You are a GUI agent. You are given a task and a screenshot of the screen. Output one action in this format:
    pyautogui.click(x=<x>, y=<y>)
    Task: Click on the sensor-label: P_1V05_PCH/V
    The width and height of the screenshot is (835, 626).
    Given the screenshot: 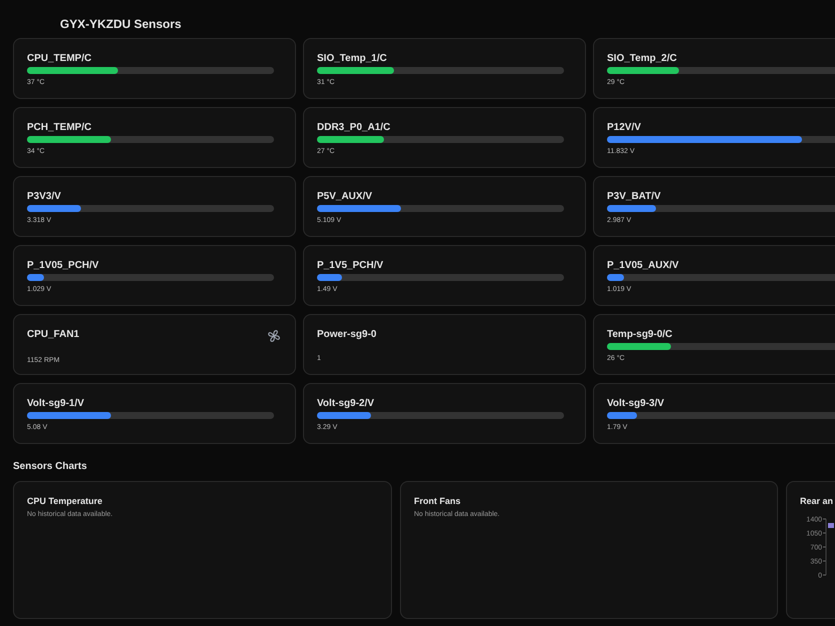 What is the action you would take?
    pyautogui.click(x=63, y=266)
    